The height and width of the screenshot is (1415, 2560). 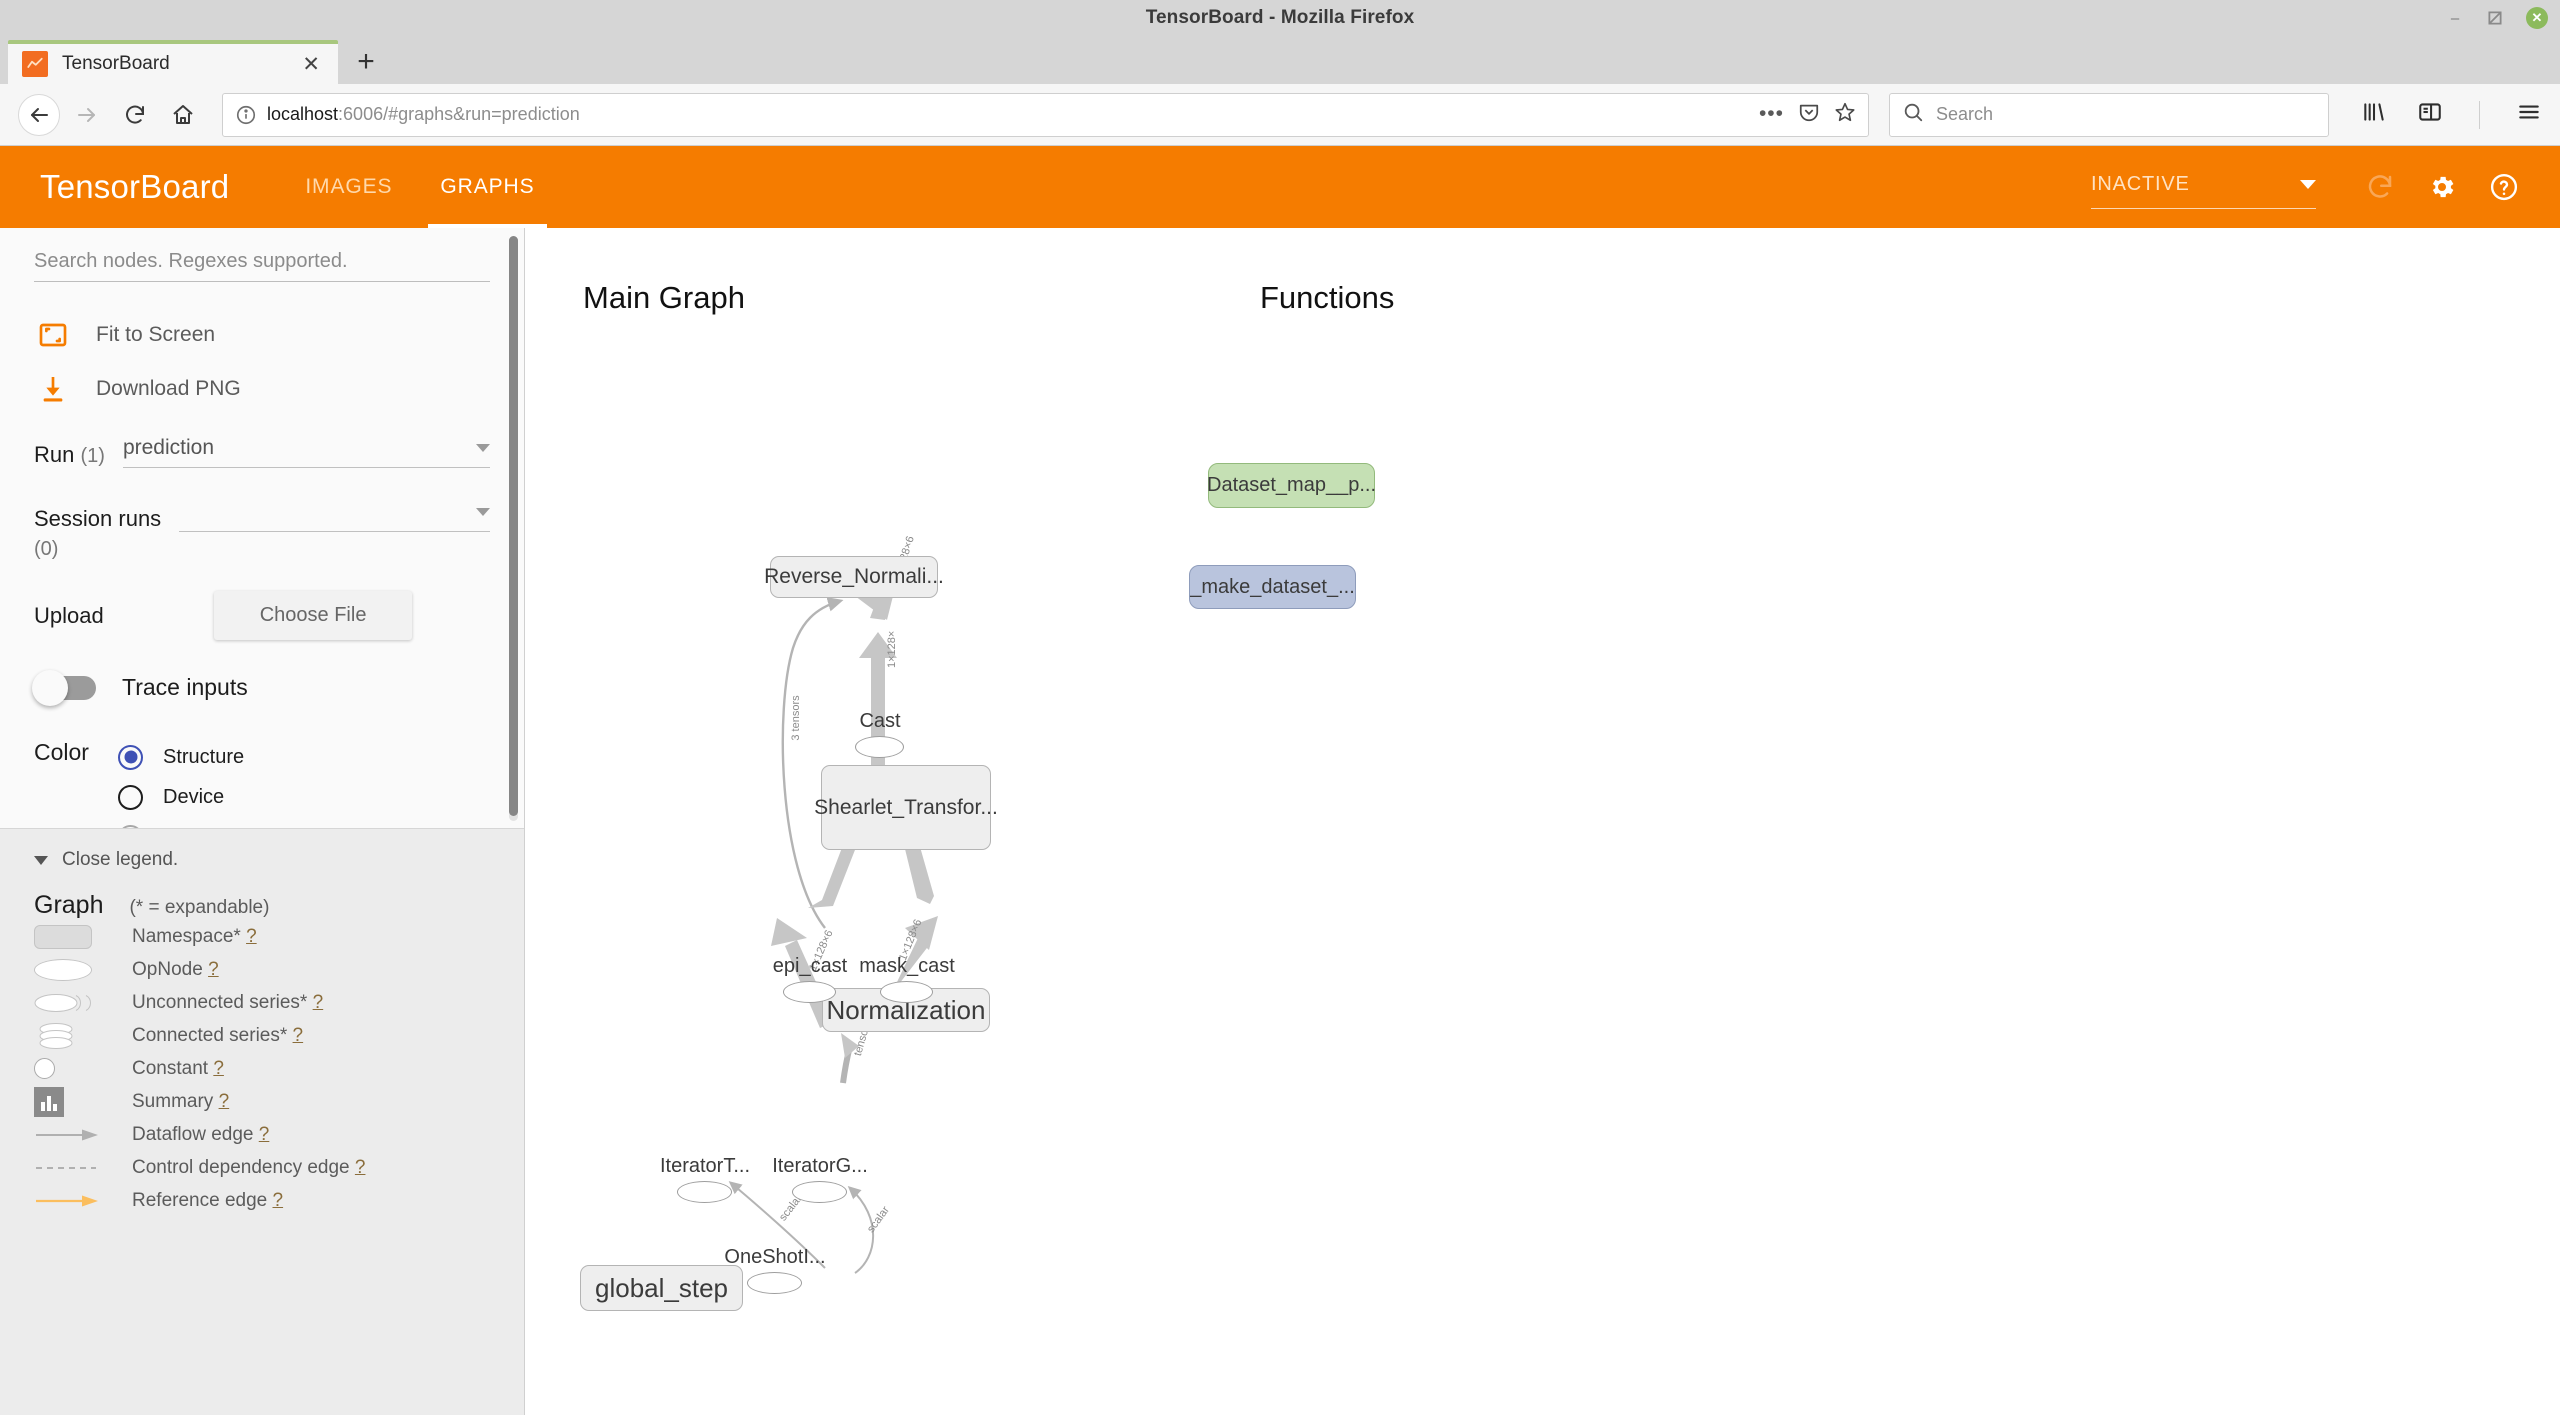 What do you see at coordinates (262, 389) in the screenshot?
I see `download-png-button: Download PNG` at bounding box center [262, 389].